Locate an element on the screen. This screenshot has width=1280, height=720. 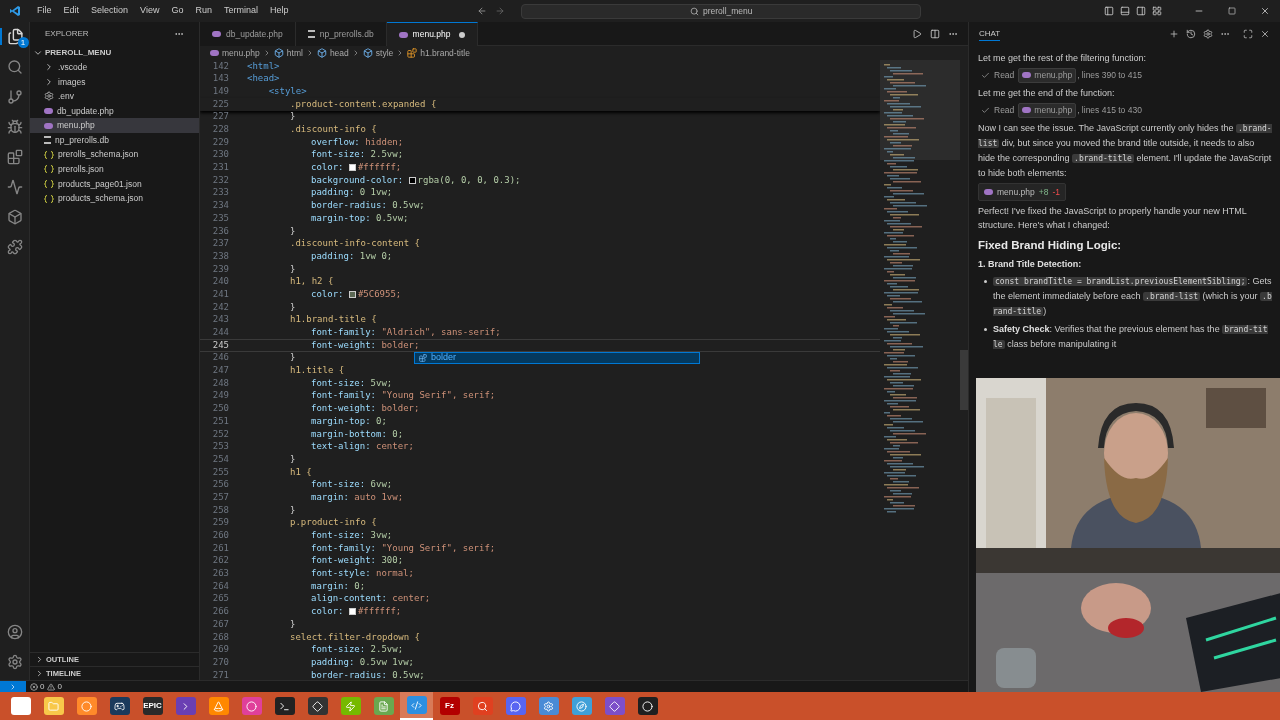
line-number: 149 is located at coordinates (220, 91).